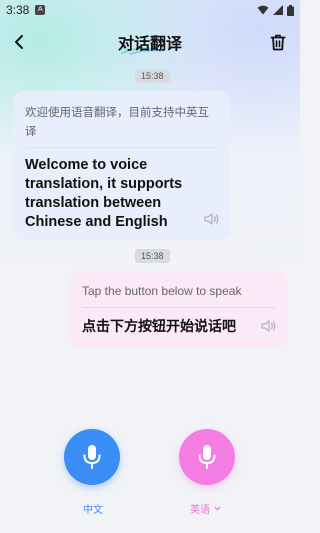 Image resolution: width=320 pixels, height=533 pixels. Describe the element at coordinates (200, 510) in the screenshot. I see `english-language-label: 英语` at that location.